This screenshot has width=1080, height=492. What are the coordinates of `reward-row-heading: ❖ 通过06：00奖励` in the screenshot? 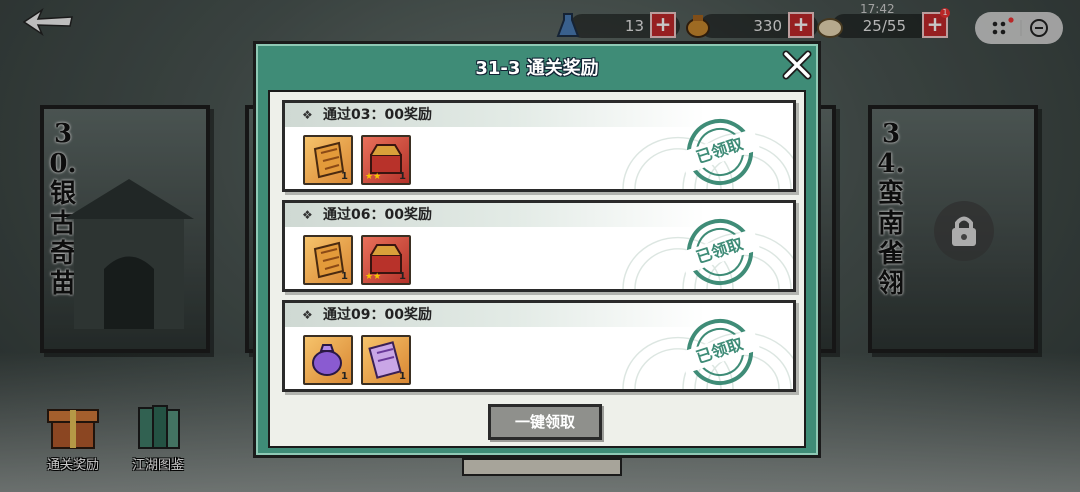 It's located at (495, 215).